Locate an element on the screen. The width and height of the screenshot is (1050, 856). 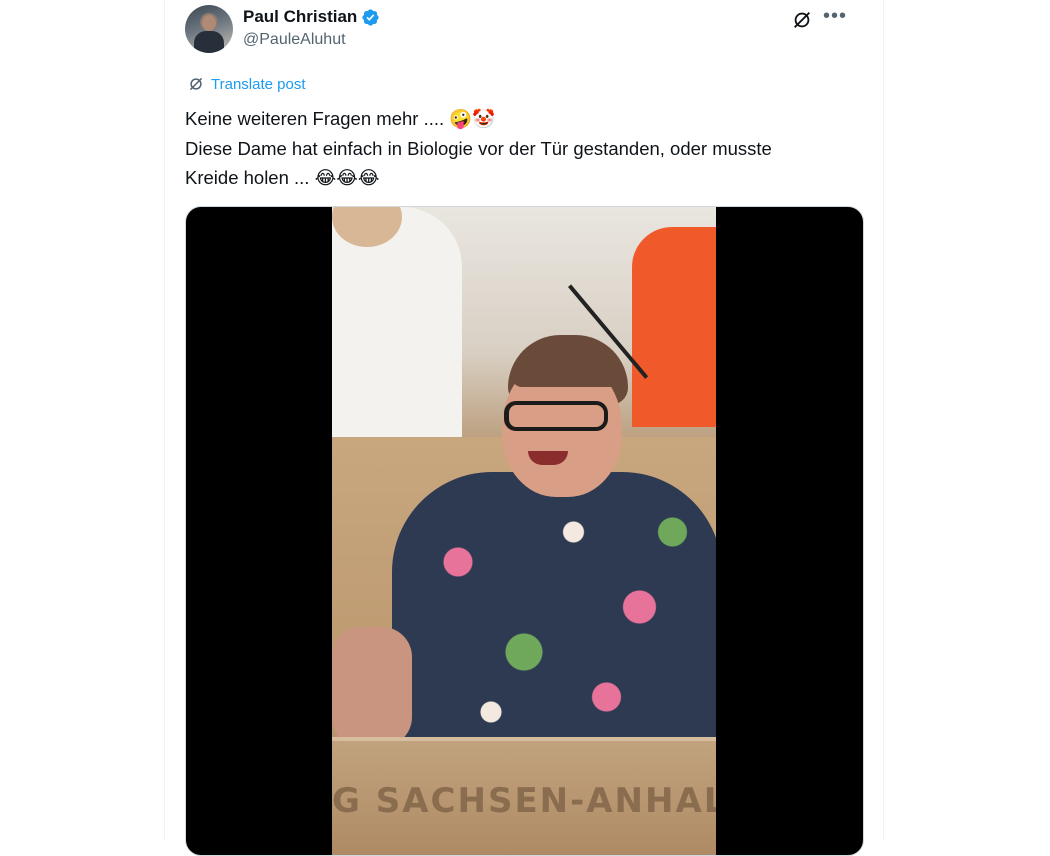
translate-post-link: Translate post is located at coordinates (246, 84).